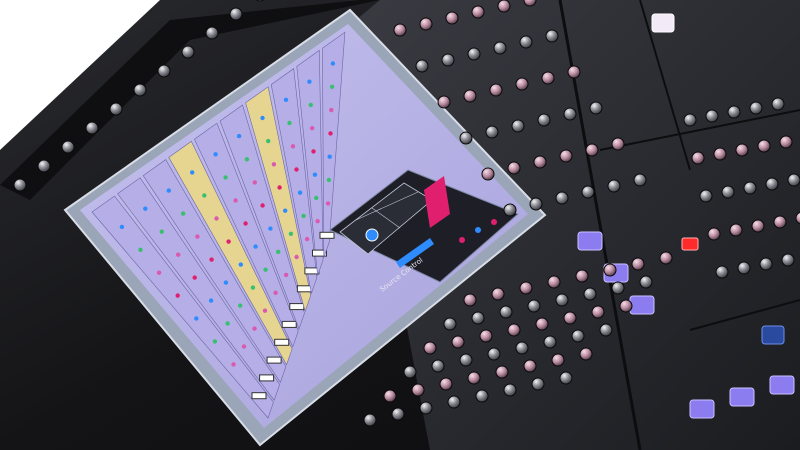 This screenshot has height=450, width=800. What do you see at coordinates (663, 23) in the screenshot?
I see `select-button-lit` at bounding box center [663, 23].